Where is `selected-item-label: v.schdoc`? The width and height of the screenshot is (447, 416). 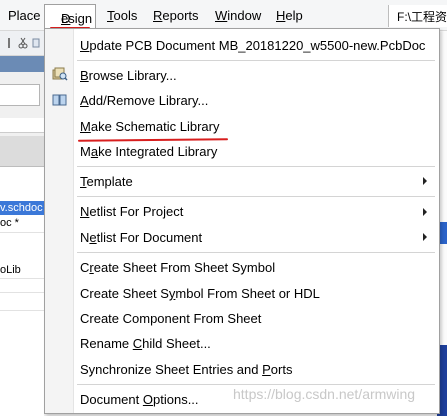 selected-item-label: v.schdoc is located at coordinates (21, 208).